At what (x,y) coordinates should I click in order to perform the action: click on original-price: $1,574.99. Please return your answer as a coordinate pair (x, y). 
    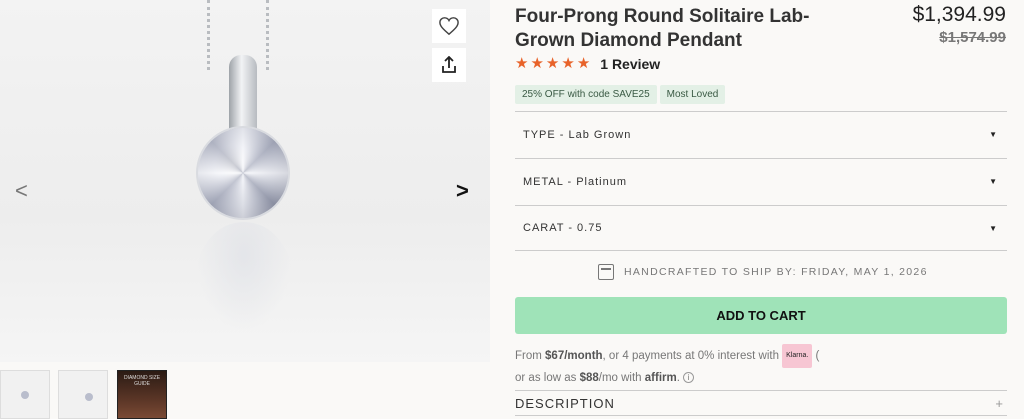
    Looking at the image, I should click on (972, 37).